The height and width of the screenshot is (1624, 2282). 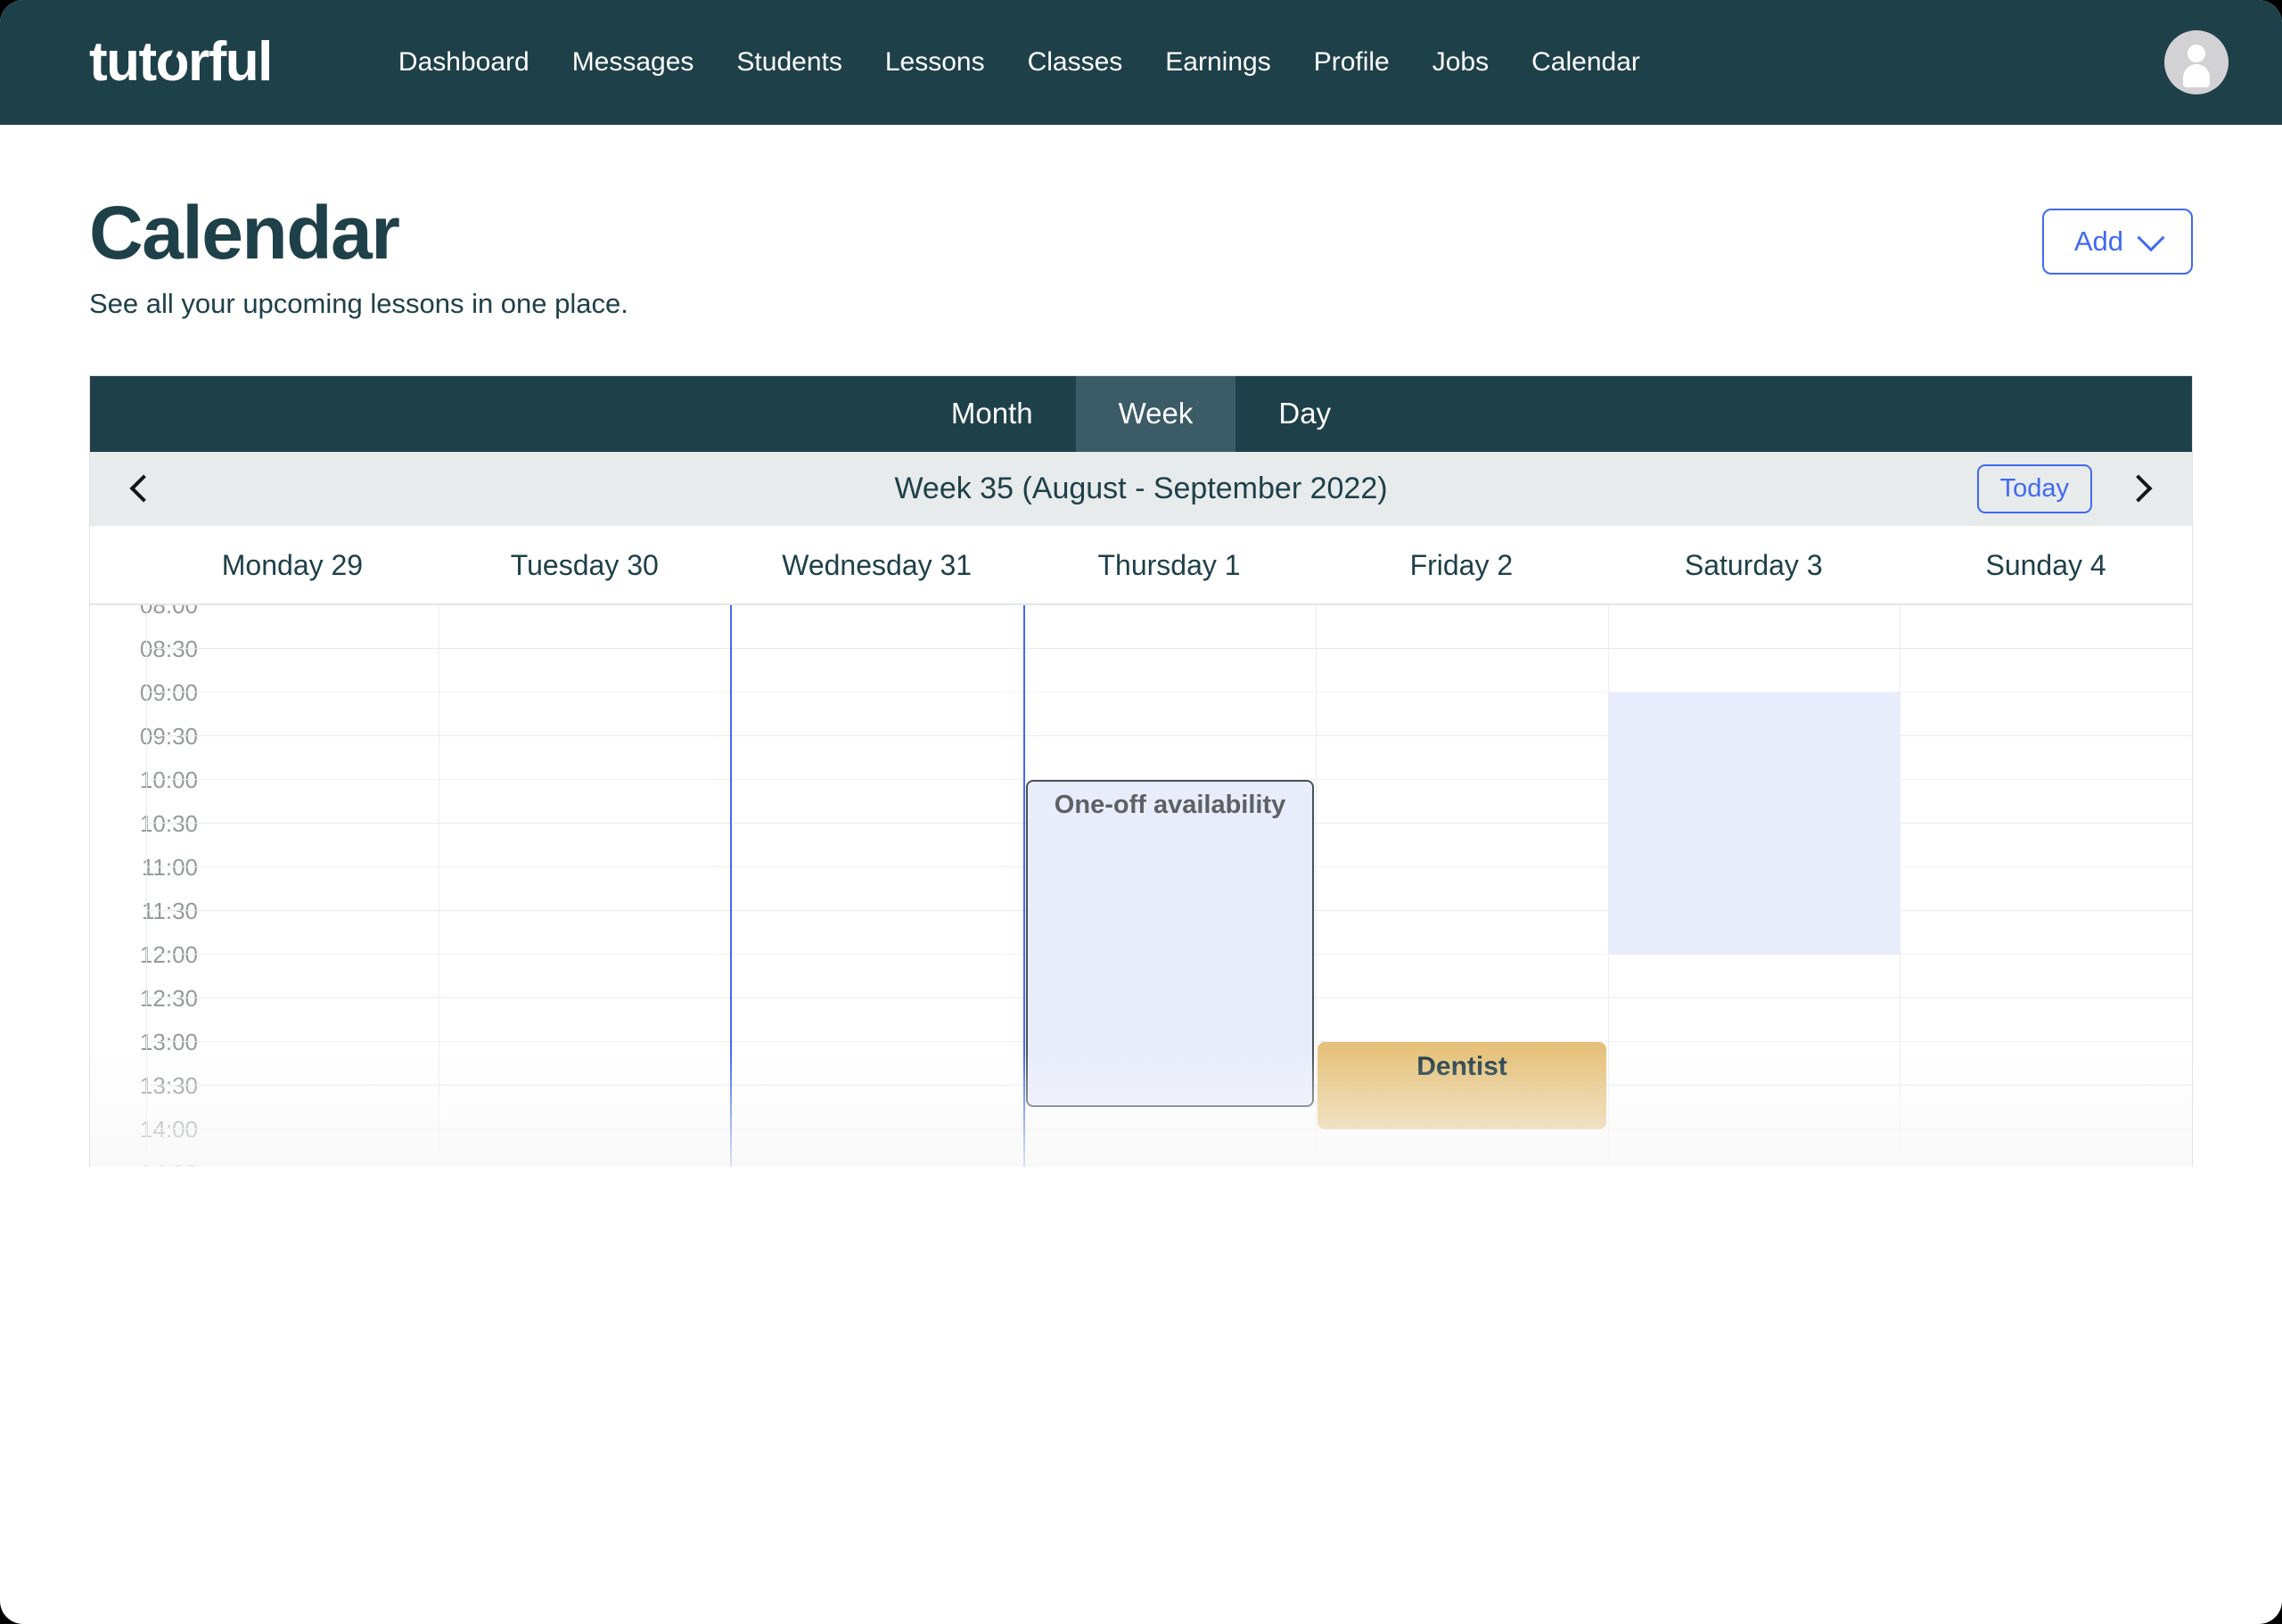 I want to click on nav-item-earnings: Earnings, so click(x=1218, y=62).